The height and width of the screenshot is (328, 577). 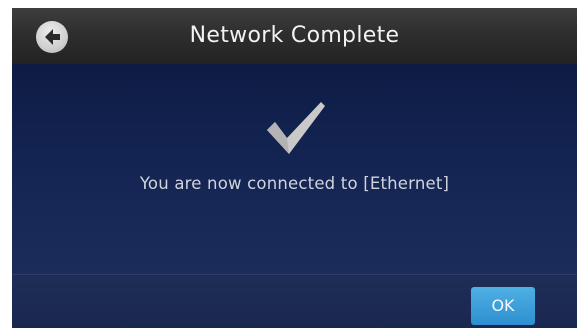 I want to click on ok-button: OK, so click(x=503, y=306).